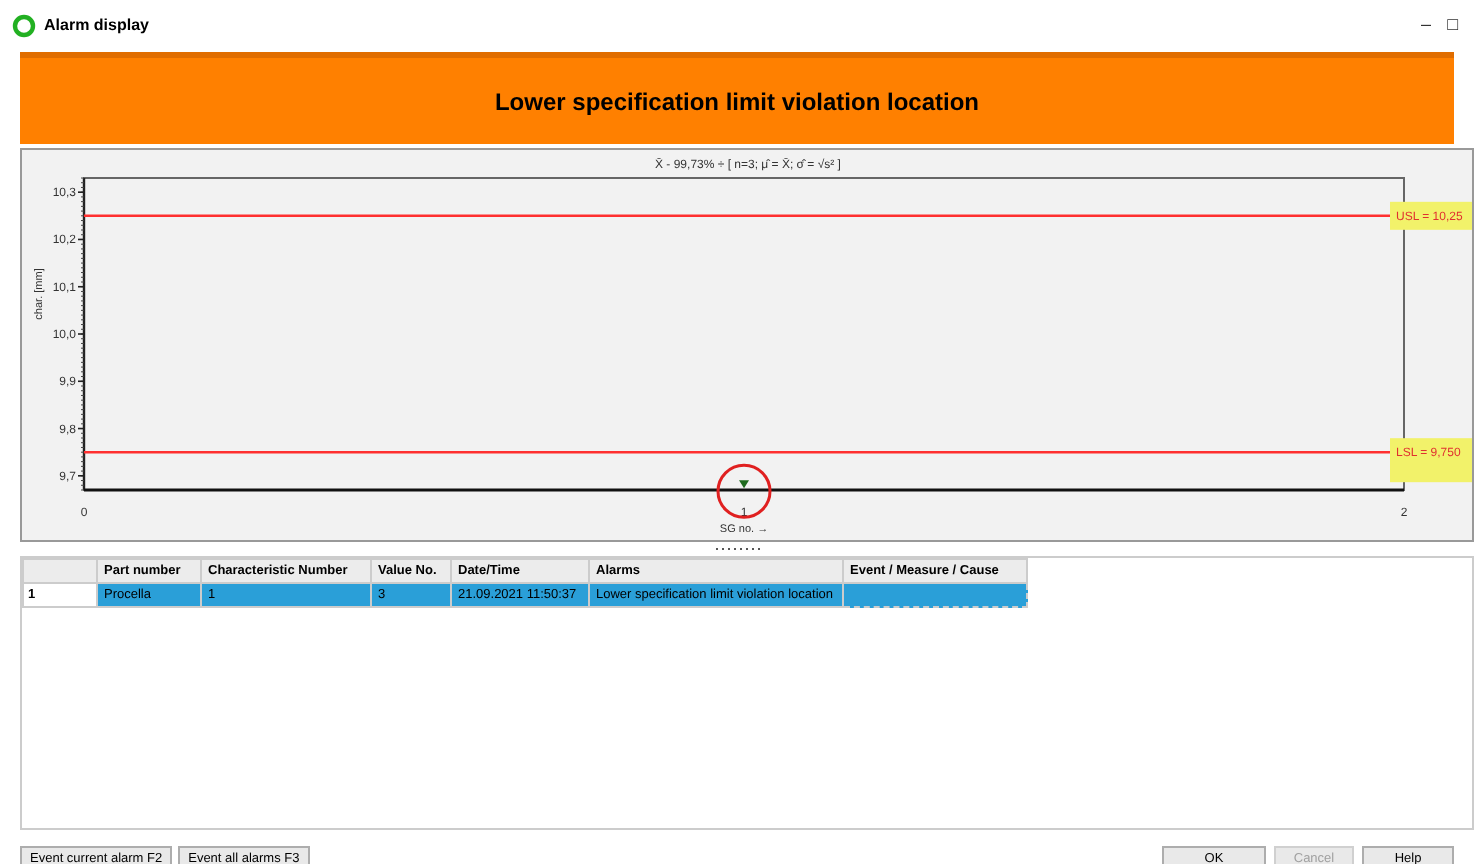 This screenshot has height=864, width=1474. I want to click on app-icon, so click(24, 26).